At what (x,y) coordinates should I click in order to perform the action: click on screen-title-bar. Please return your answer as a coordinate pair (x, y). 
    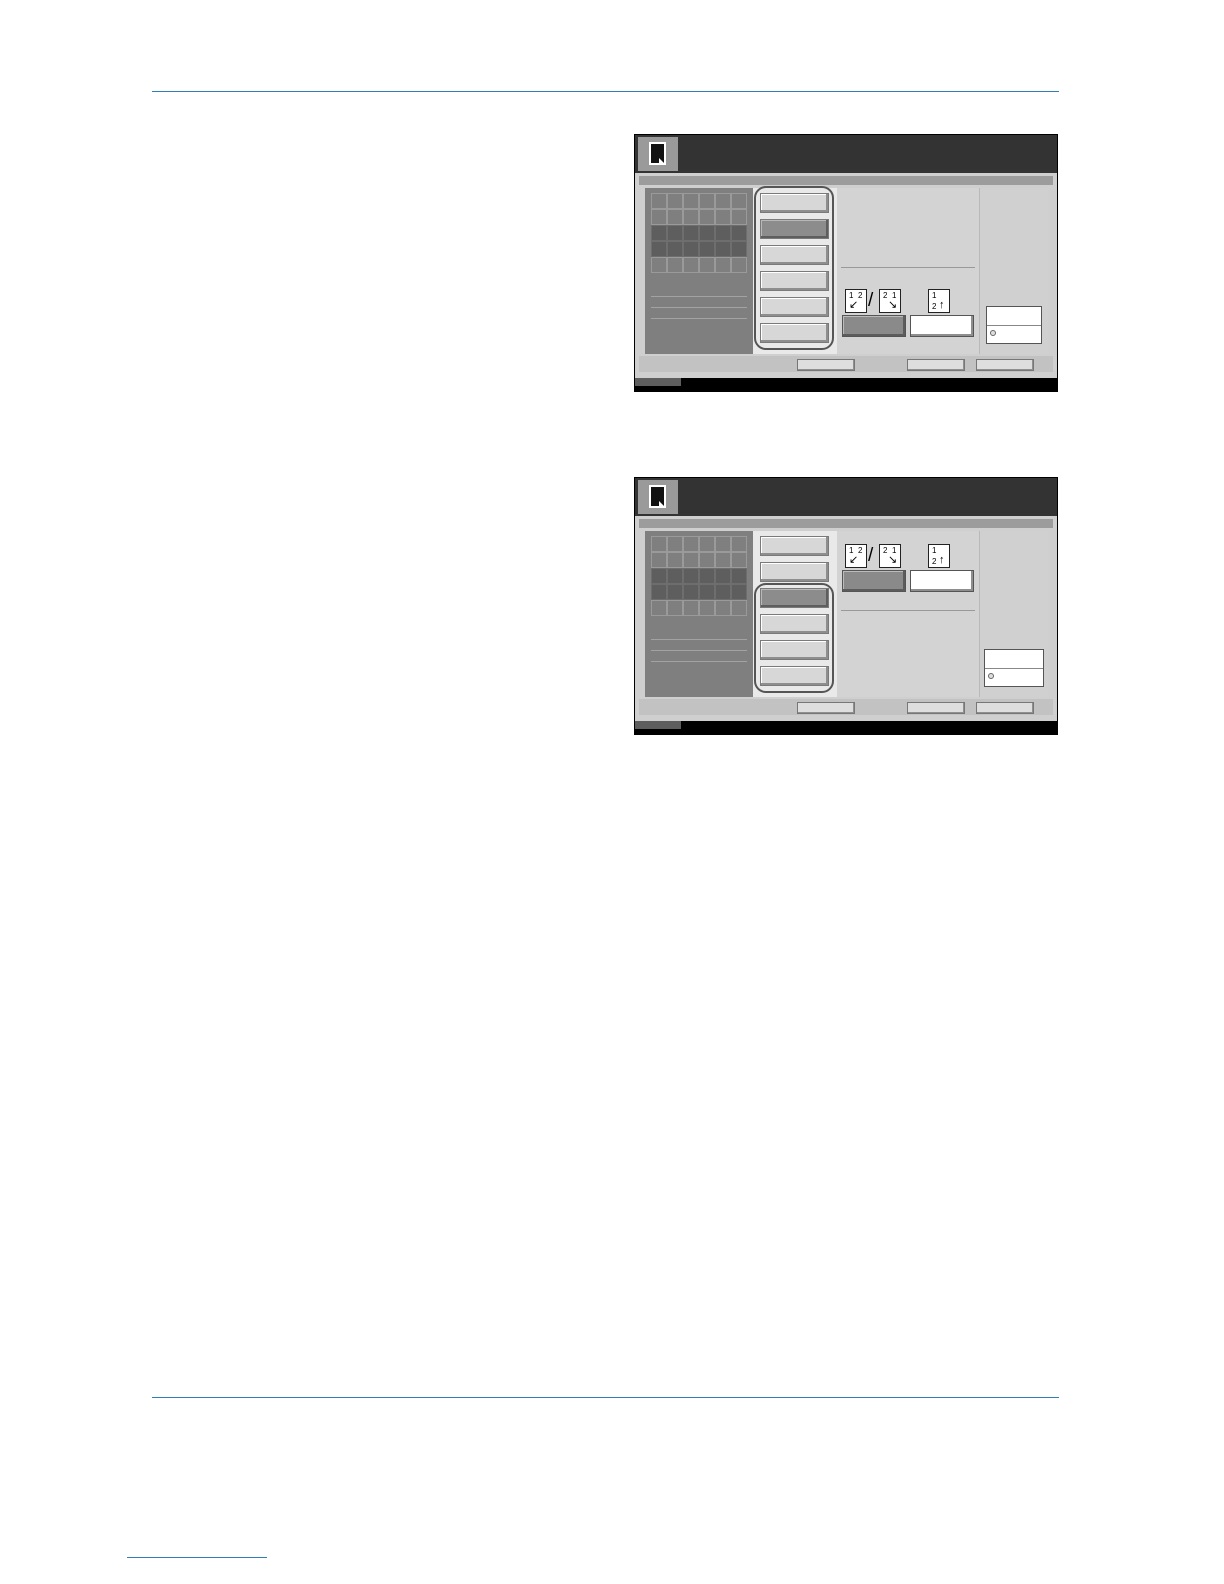
    Looking at the image, I should click on (846, 154).